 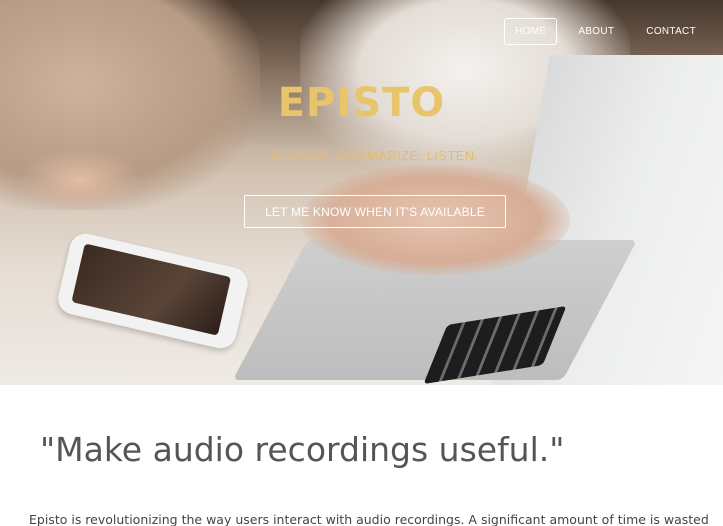 What do you see at coordinates (596, 31) in the screenshot?
I see `nav-about-link: ABOUT` at bounding box center [596, 31].